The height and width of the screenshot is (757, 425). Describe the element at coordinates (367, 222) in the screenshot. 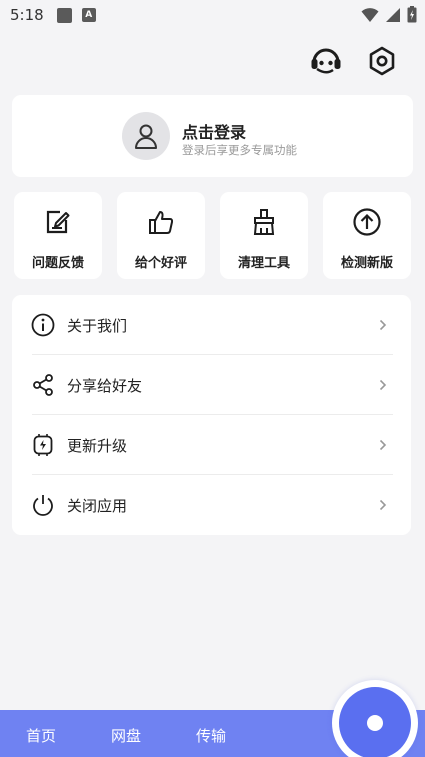

I see `upload-circle-icon` at that location.